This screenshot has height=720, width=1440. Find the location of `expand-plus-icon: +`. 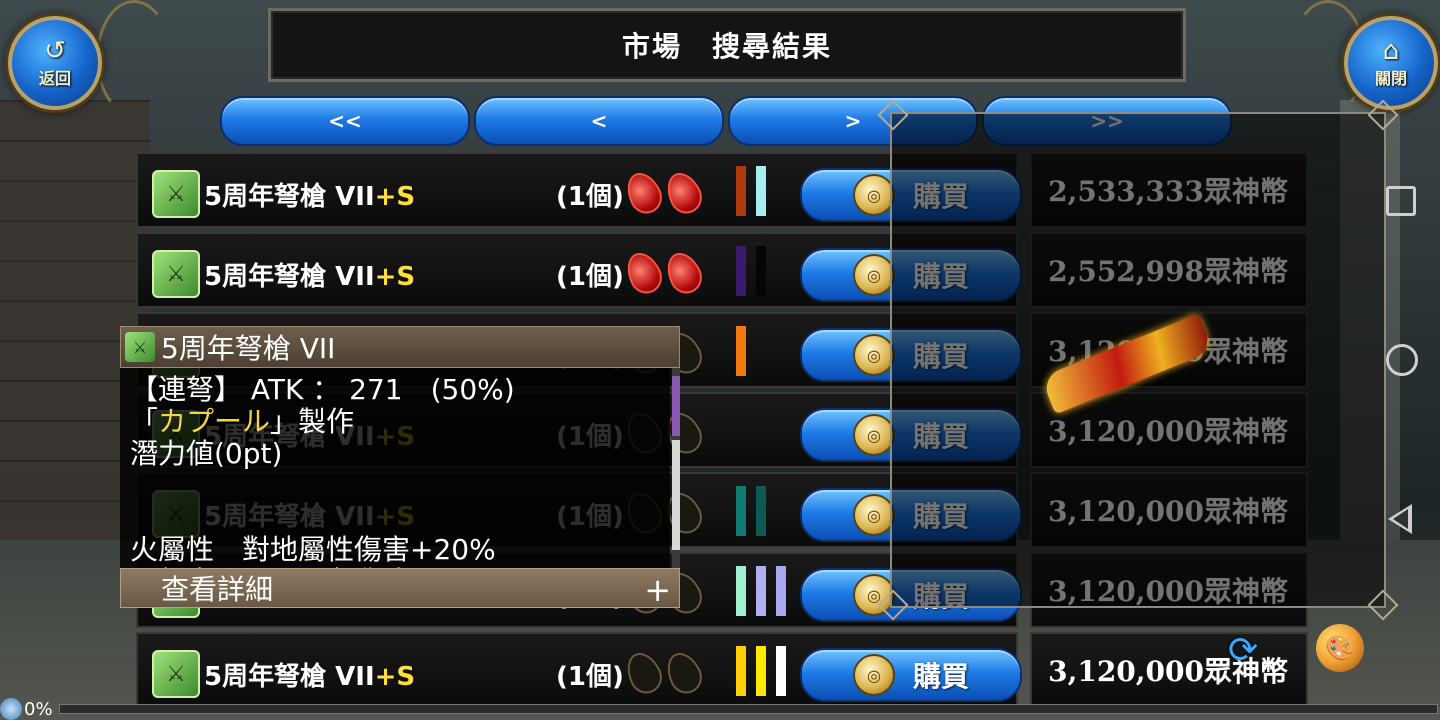

expand-plus-icon: + is located at coordinates (657, 590).